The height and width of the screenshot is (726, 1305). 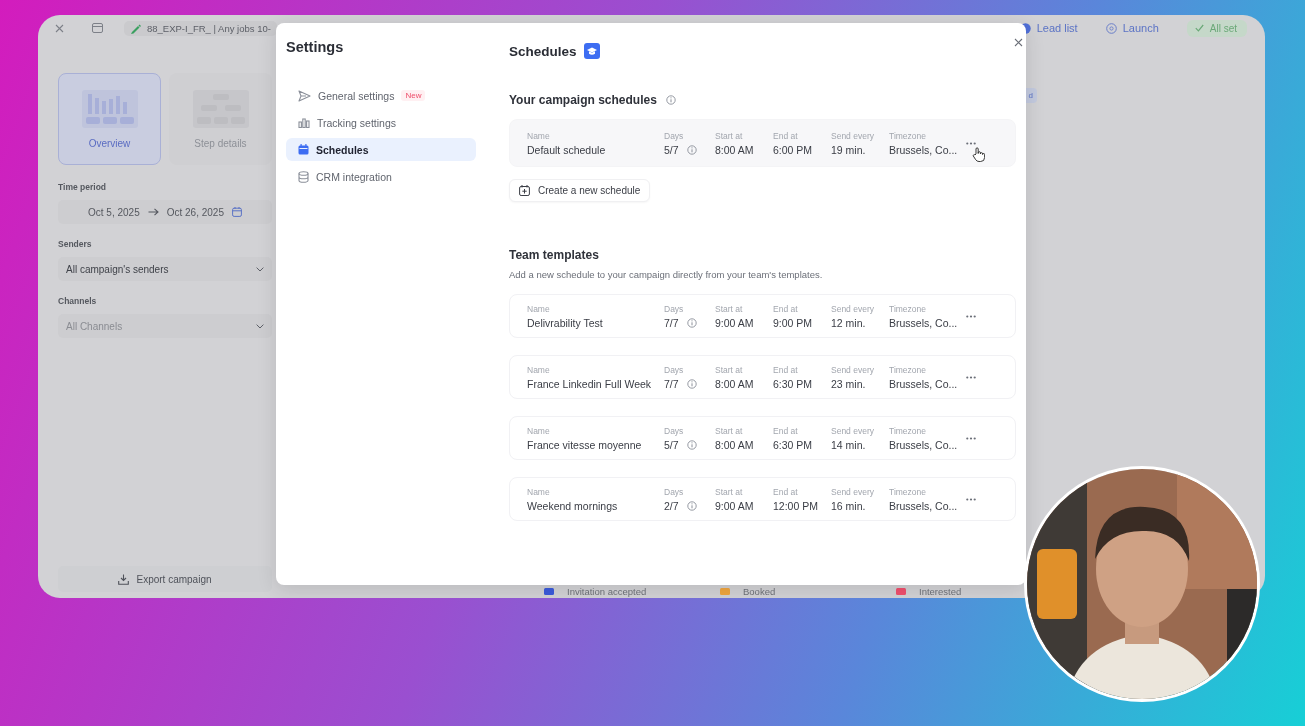 What do you see at coordinates (1111, 28) in the screenshot?
I see `step-pending-icon` at bounding box center [1111, 28].